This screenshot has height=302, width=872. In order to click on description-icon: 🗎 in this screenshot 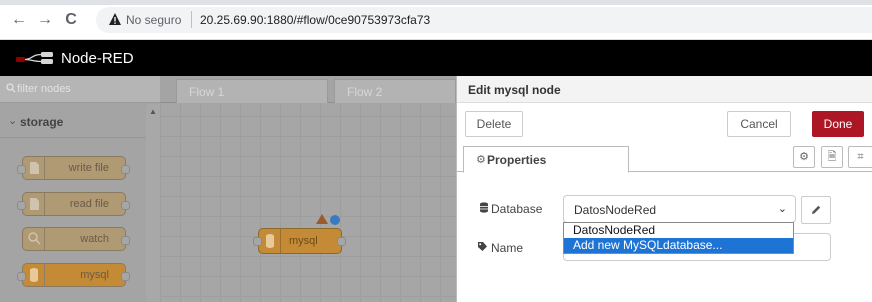, I will do `click(832, 157)`.